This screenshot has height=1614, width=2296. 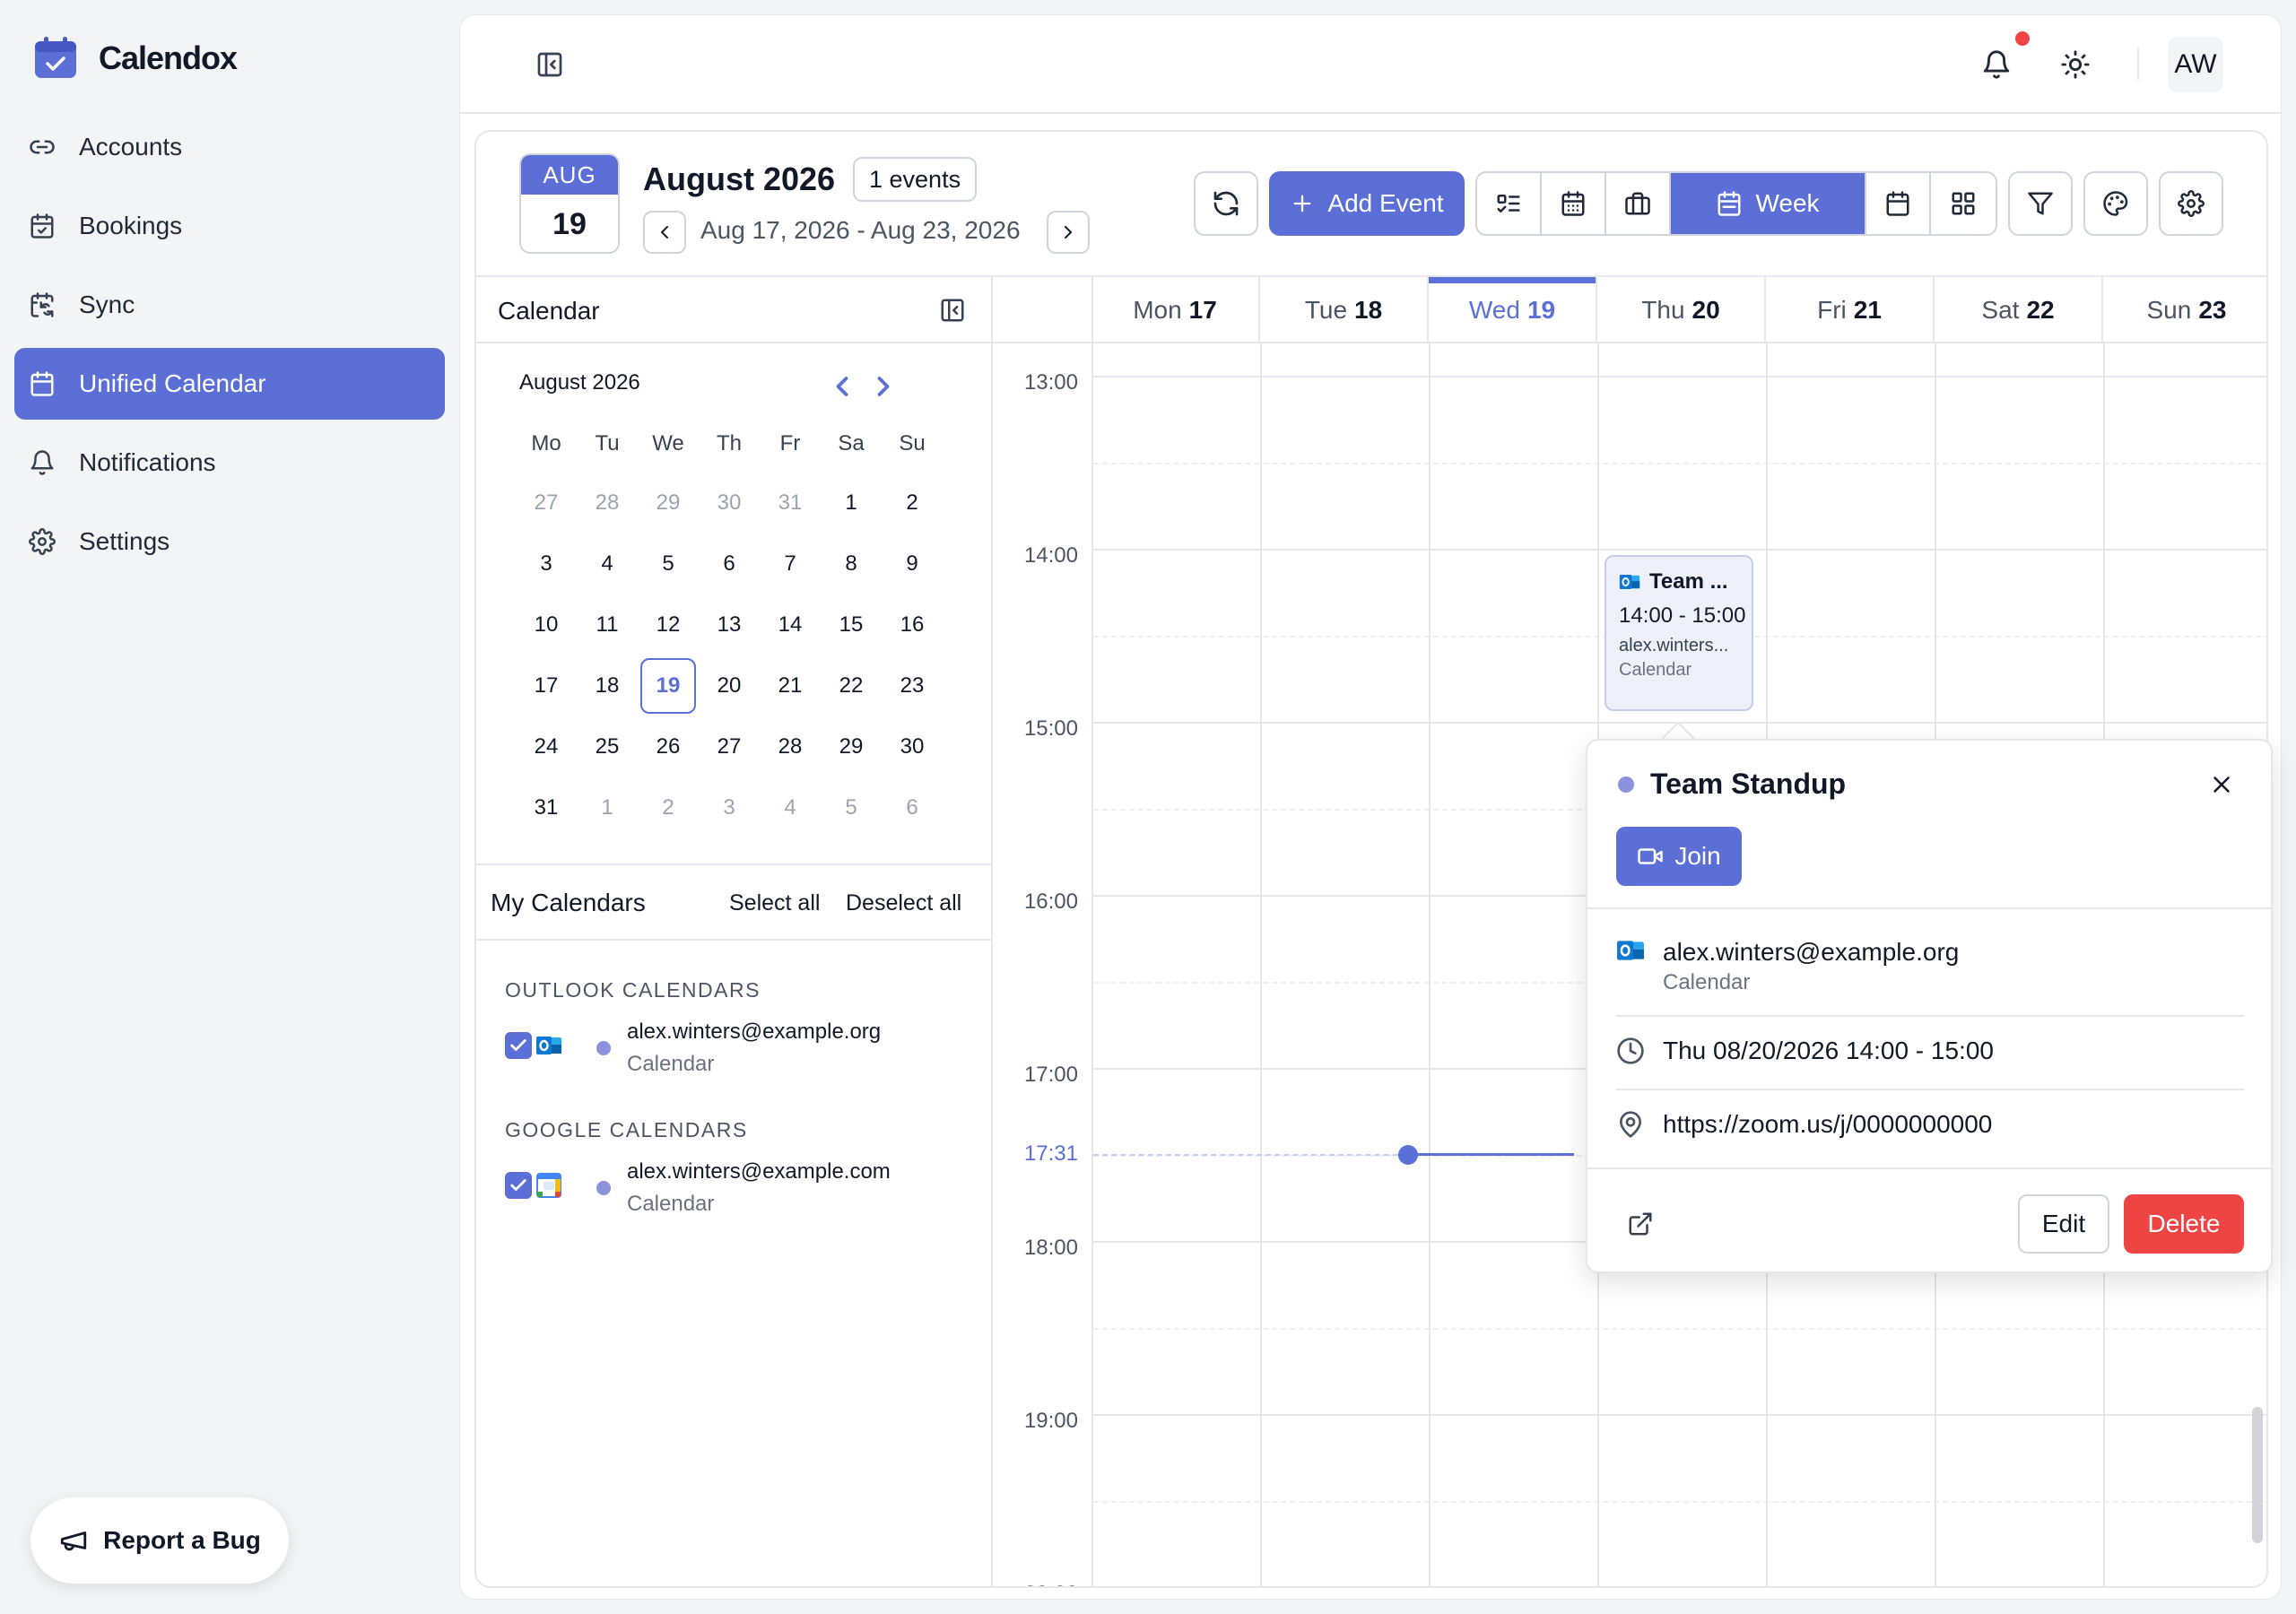 What do you see at coordinates (842, 386) in the screenshot?
I see `mini-prev-month-icon` at bounding box center [842, 386].